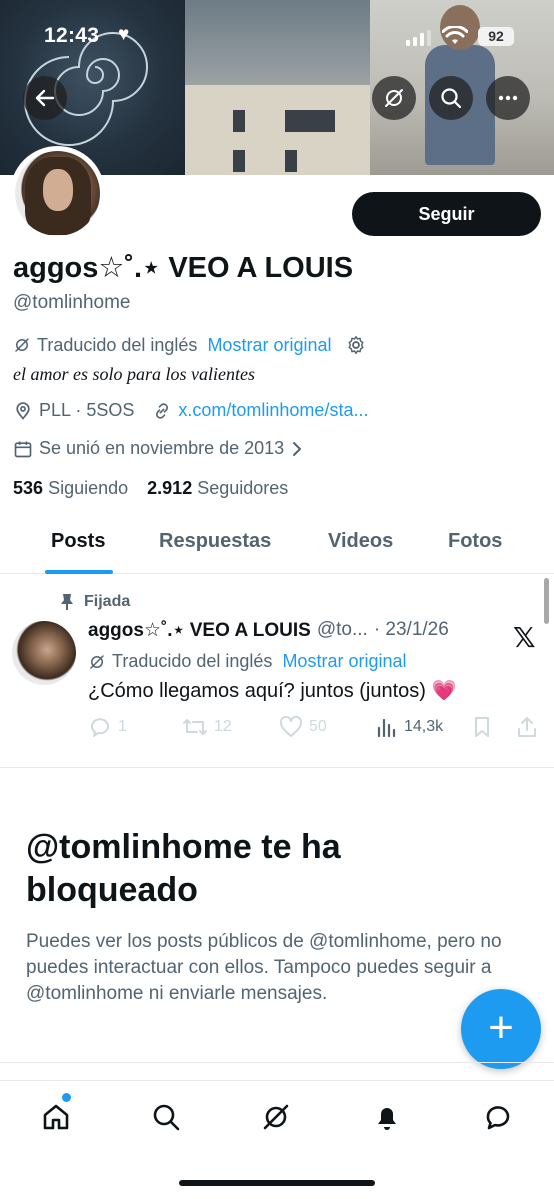 This screenshot has height=1199, width=554. I want to click on bottom-navigation, so click(277, 1115).